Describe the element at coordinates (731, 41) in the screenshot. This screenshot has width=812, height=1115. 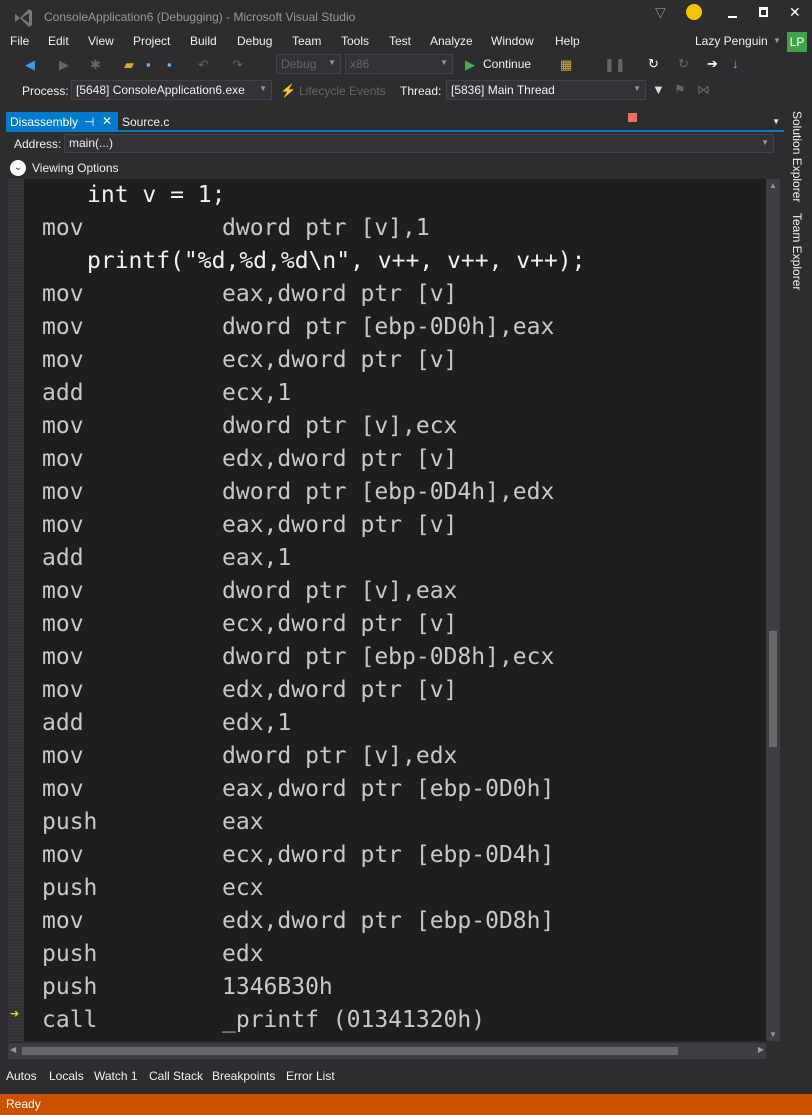
I see `user-account: Lazy Penguin` at that location.